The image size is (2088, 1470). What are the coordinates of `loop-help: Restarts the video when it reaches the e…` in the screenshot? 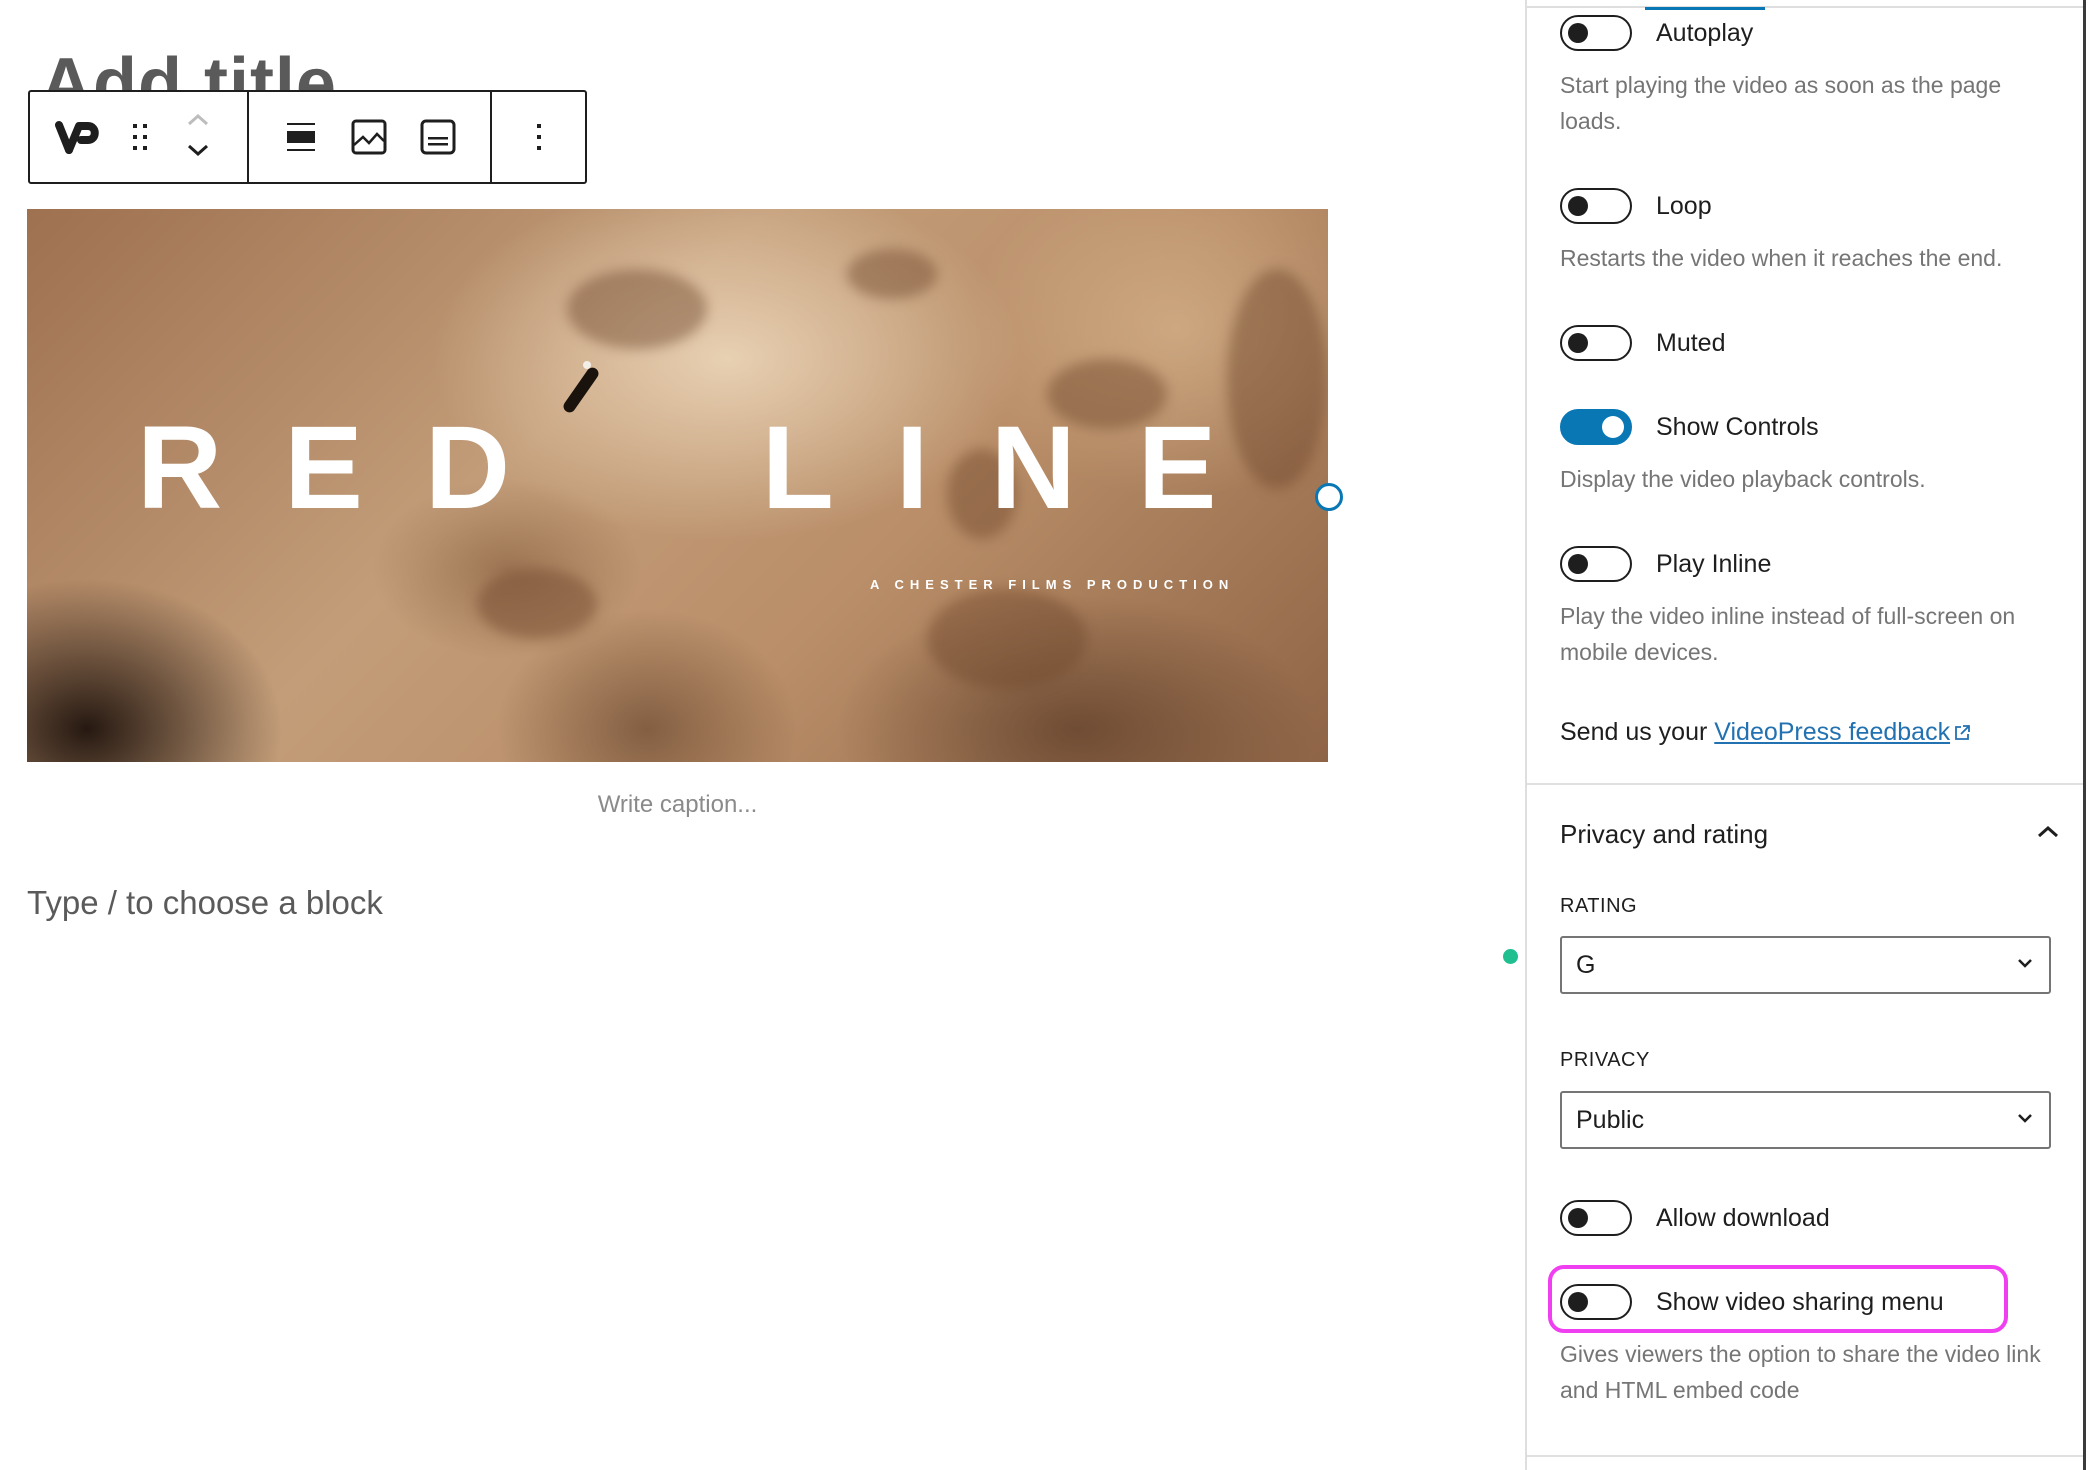 It's located at (1781, 258).